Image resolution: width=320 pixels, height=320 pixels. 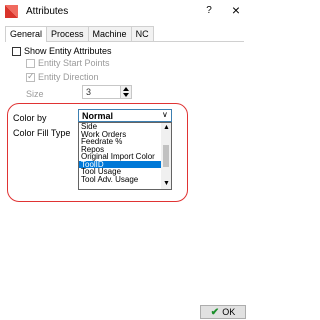 I want to click on spin-down-icon, so click(x=126, y=95).